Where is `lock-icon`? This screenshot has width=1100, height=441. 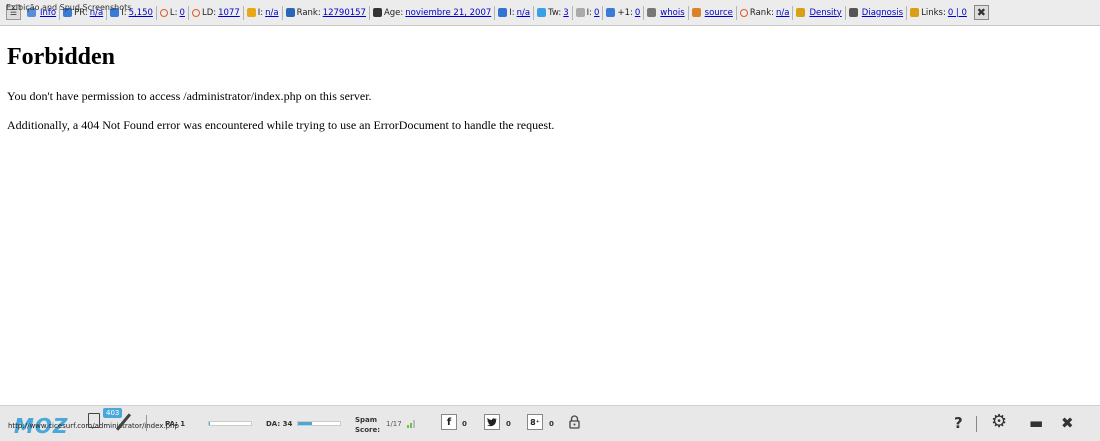
lock-icon is located at coordinates (574, 422).